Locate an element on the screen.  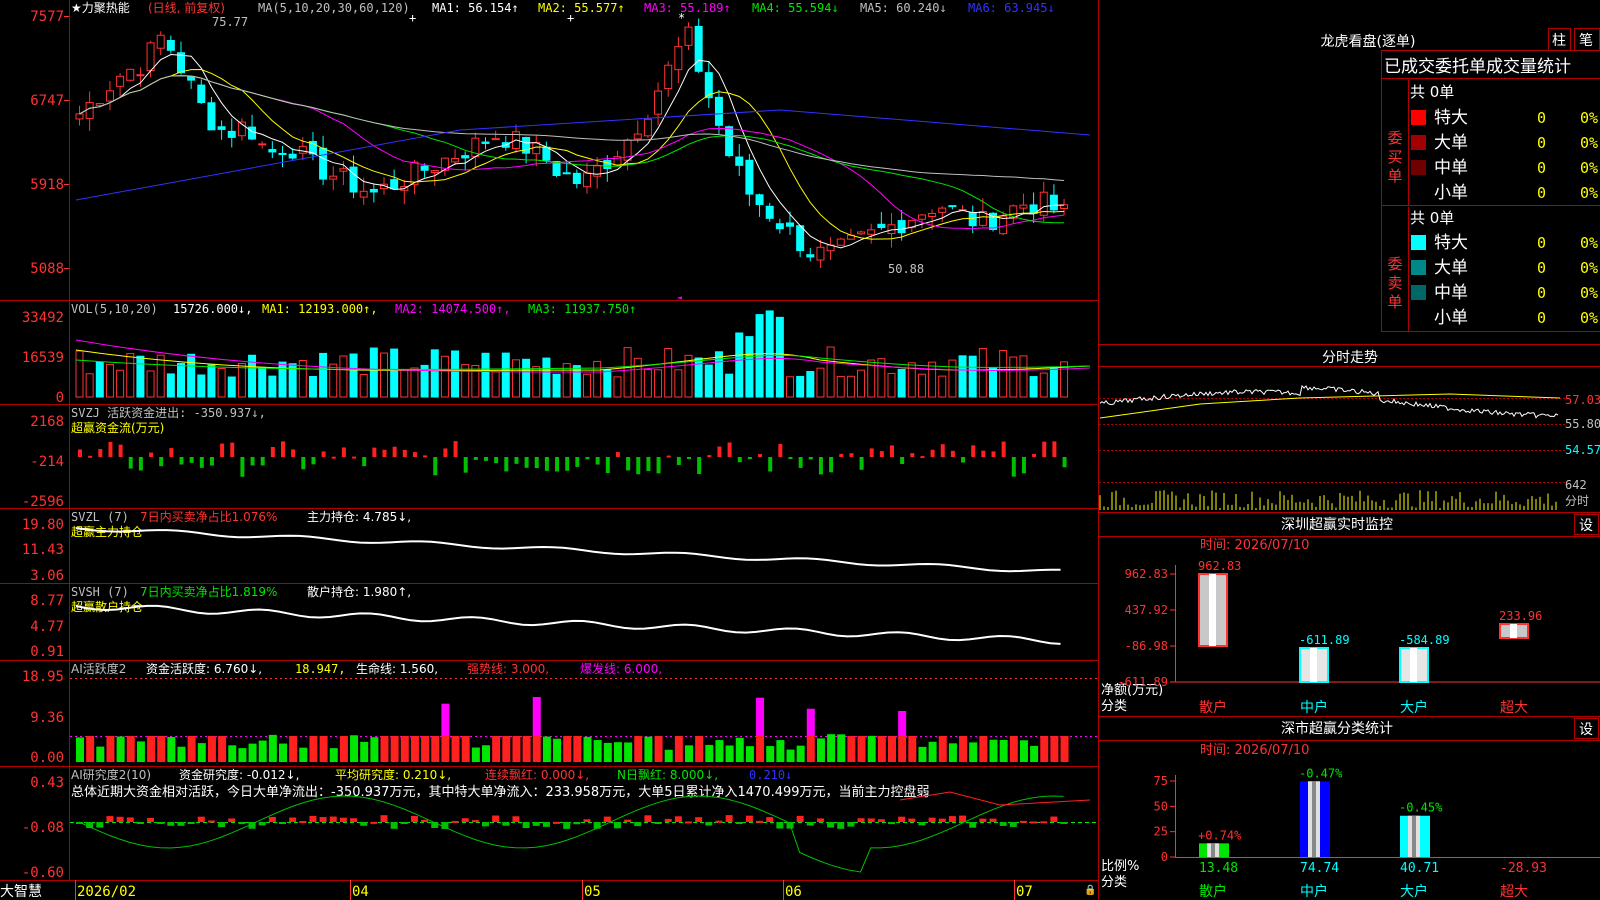
sz-monitor-time: 时间: 2026/07/10 is located at coordinates (1254, 545).